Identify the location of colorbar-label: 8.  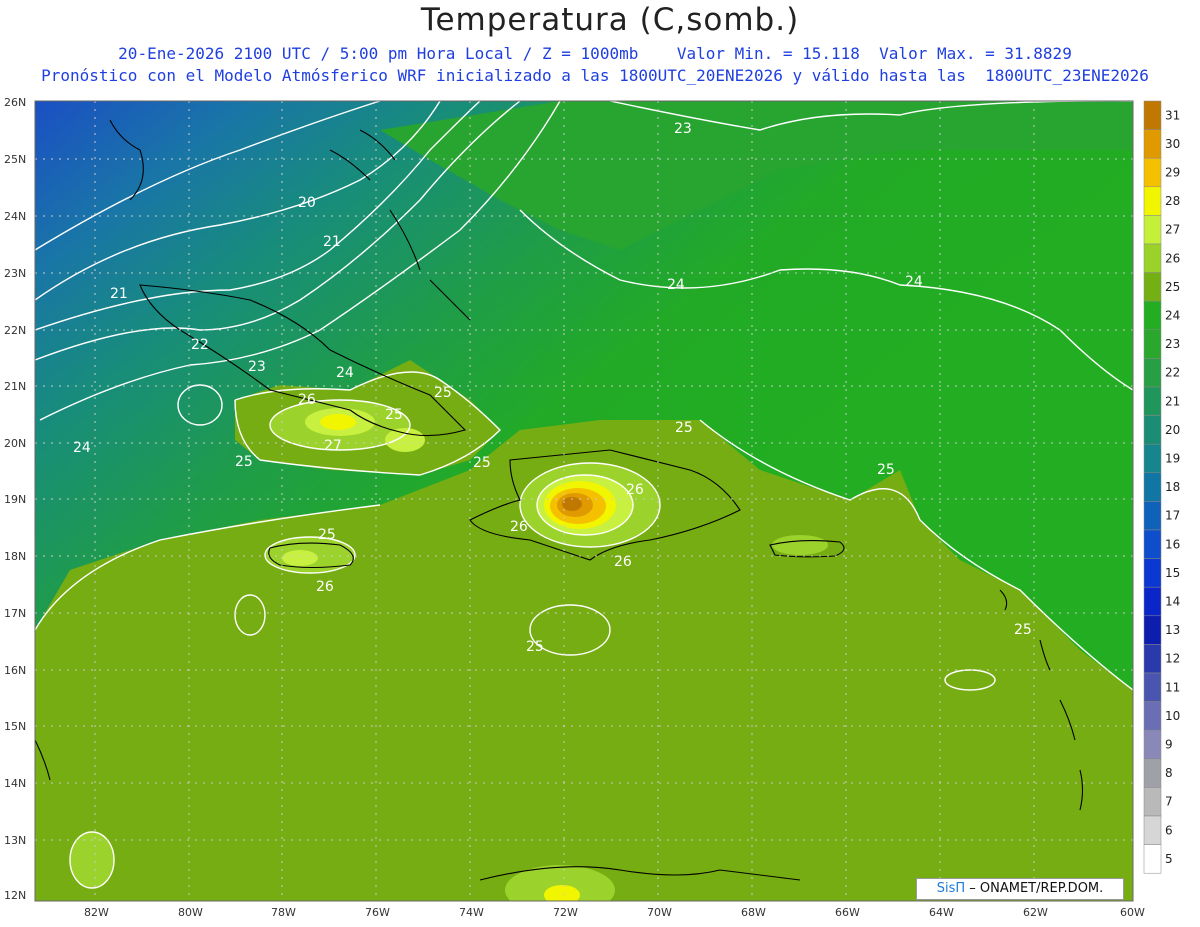
(1169, 773).